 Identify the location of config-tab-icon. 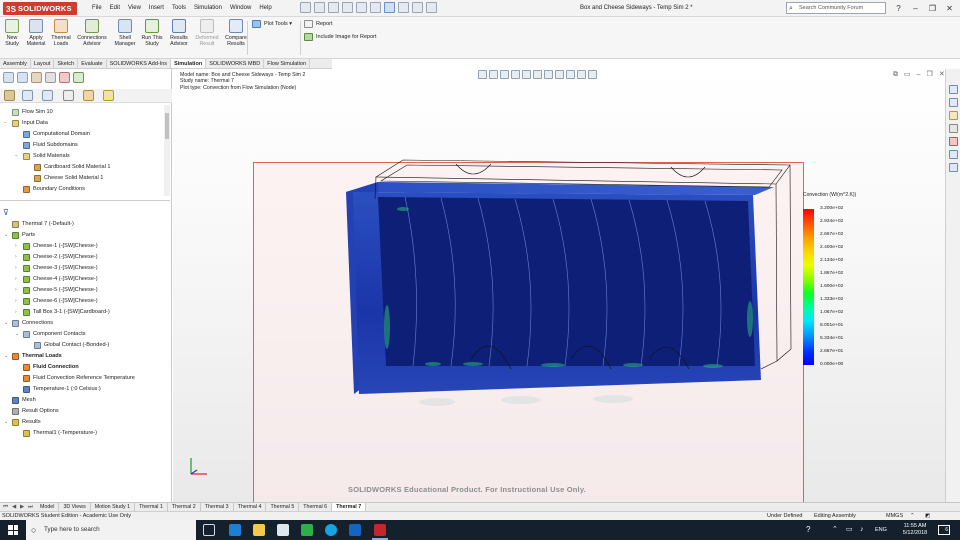
(36, 77).